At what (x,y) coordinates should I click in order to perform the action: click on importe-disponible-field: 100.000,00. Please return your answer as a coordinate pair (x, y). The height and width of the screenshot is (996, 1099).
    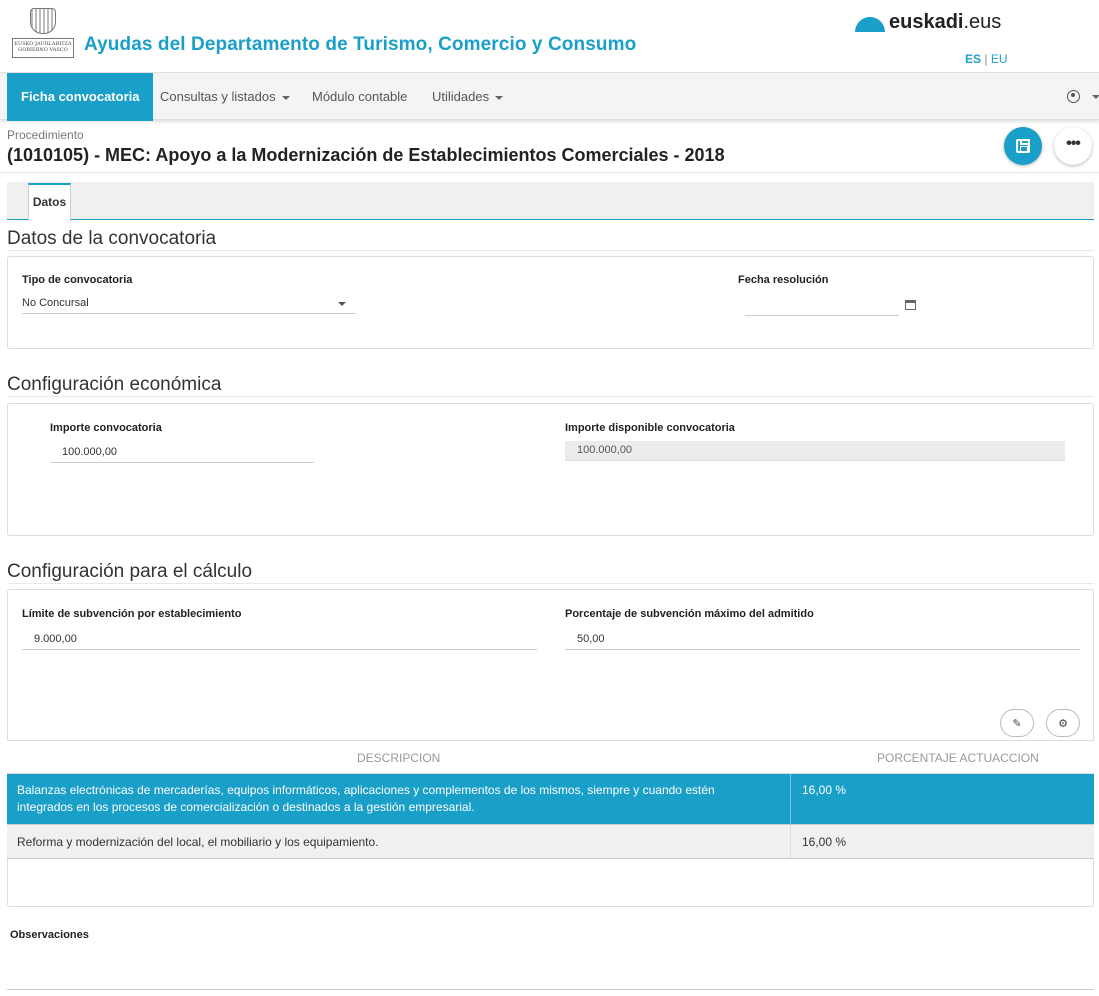
    Looking at the image, I should click on (815, 451).